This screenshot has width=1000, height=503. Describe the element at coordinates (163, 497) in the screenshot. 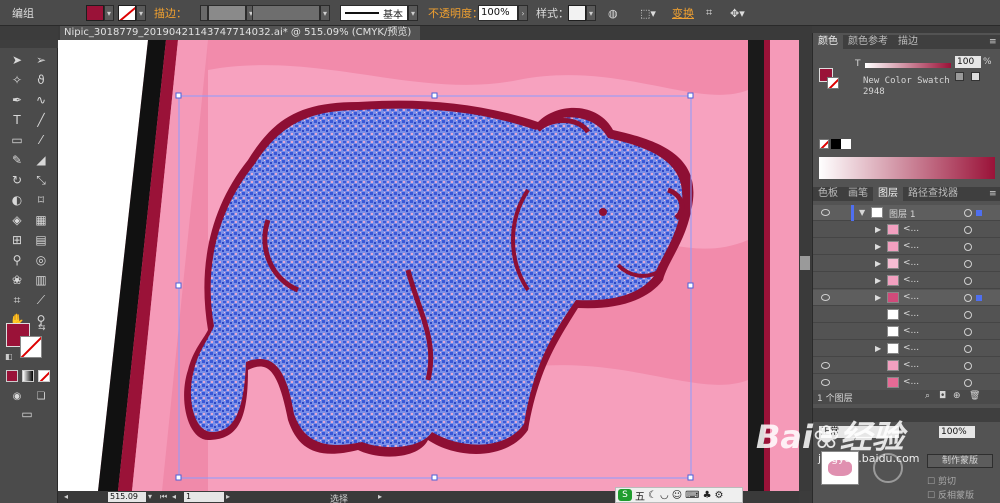

I see `first-artboard-icon: ⏮` at that location.